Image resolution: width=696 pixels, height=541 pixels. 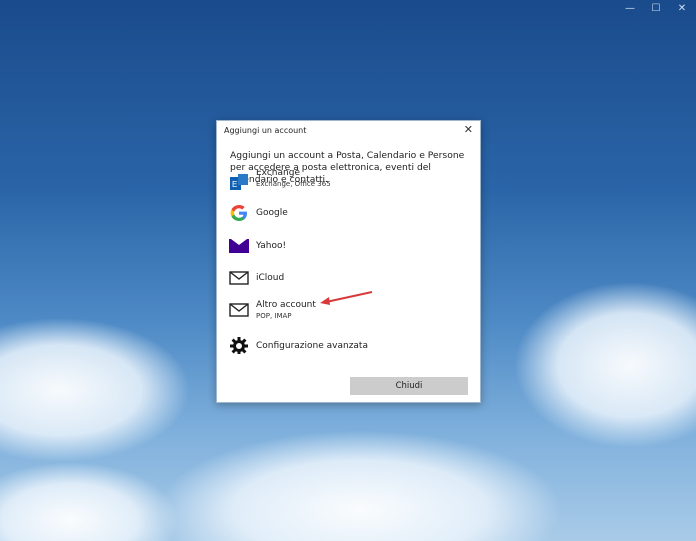 What do you see at coordinates (265, 130) in the screenshot?
I see `dialog-title: Aggiungi un account` at bounding box center [265, 130].